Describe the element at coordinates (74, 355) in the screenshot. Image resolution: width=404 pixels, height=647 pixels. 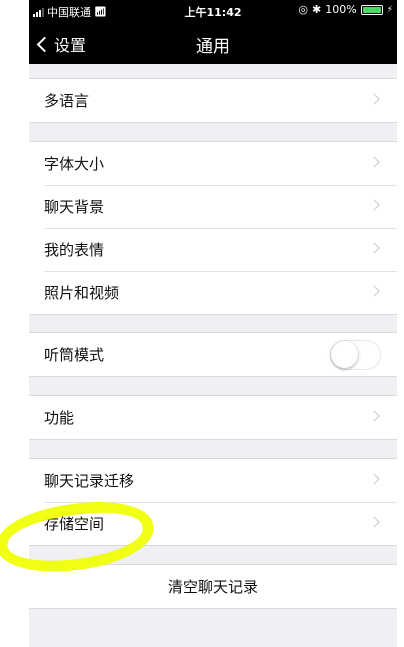
I see `row-earpiece-mode-label: 听筒模式` at that location.